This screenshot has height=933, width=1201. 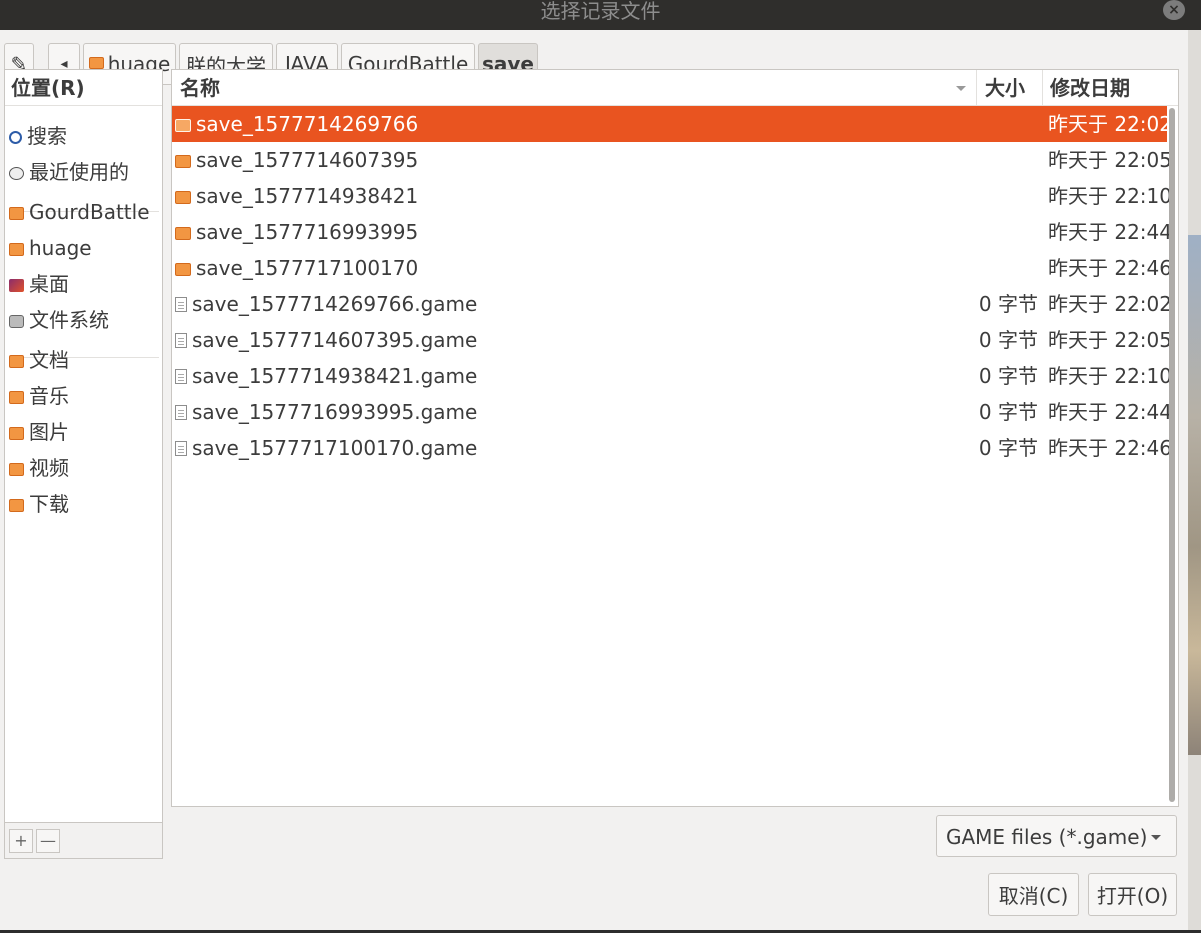 What do you see at coordinates (83, 432) in the screenshot?
I see `sidebar-item-pictures: 图片` at bounding box center [83, 432].